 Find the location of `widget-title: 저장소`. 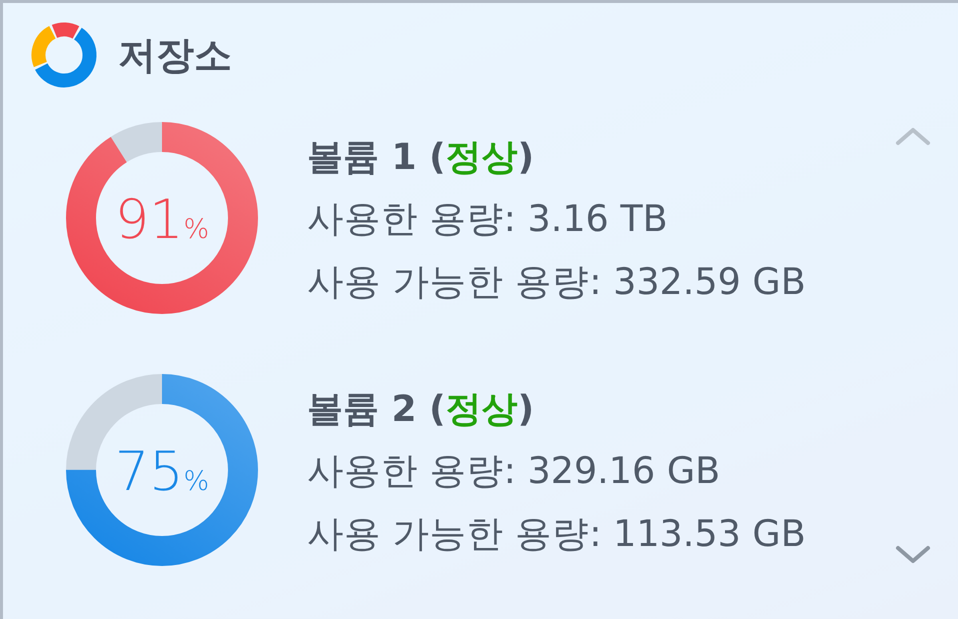

widget-title: 저장소 is located at coordinates (175, 55).